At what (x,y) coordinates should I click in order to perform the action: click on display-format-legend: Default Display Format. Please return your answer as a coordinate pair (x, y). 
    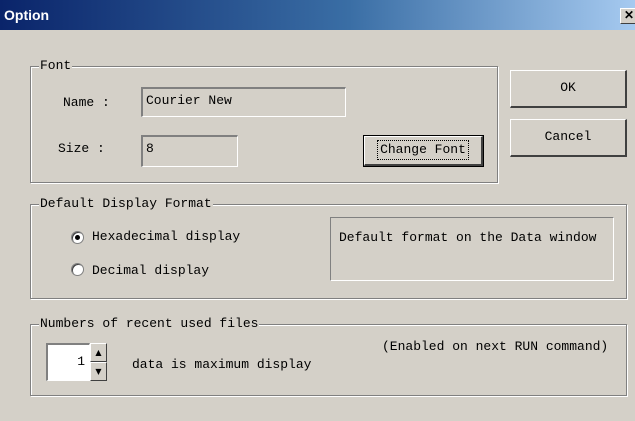
    Looking at the image, I should click on (126, 204).